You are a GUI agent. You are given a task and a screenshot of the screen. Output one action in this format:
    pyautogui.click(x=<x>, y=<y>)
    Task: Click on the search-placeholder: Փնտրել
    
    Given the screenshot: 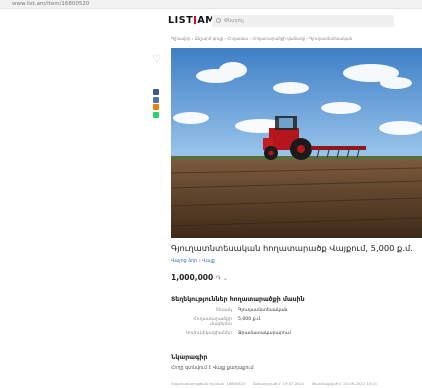 What is the action you would take?
    pyautogui.click(x=234, y=20)
    